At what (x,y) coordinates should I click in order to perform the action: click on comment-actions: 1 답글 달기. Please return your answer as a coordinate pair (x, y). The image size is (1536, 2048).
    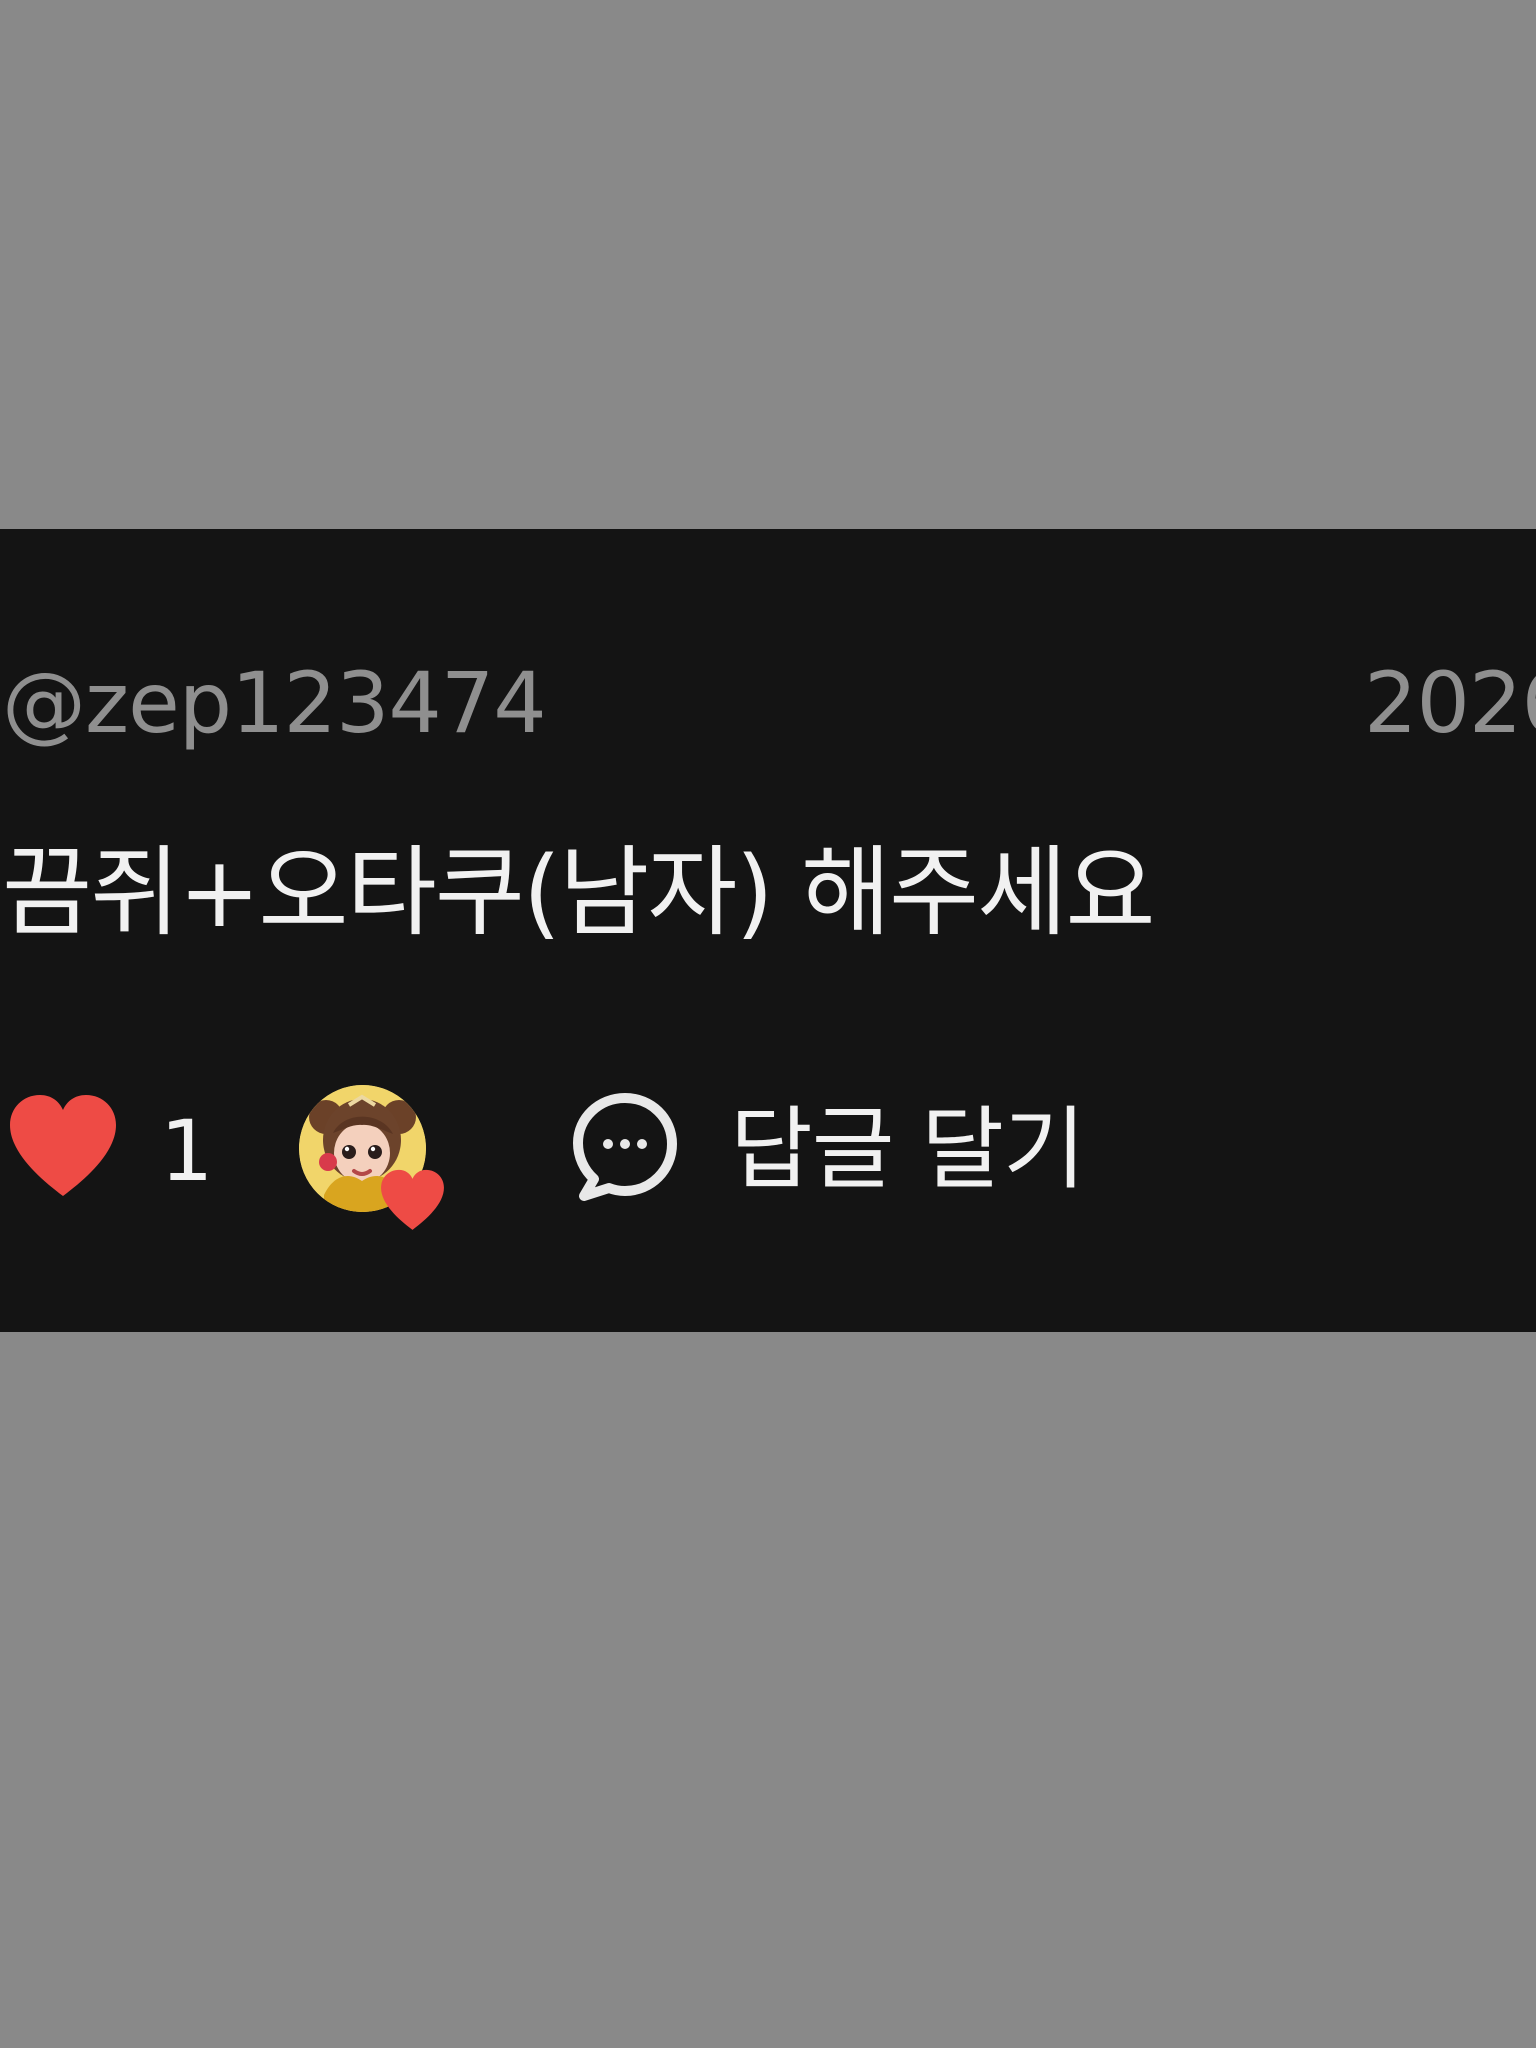
    Looking at the image, I should click on (768, 1160).